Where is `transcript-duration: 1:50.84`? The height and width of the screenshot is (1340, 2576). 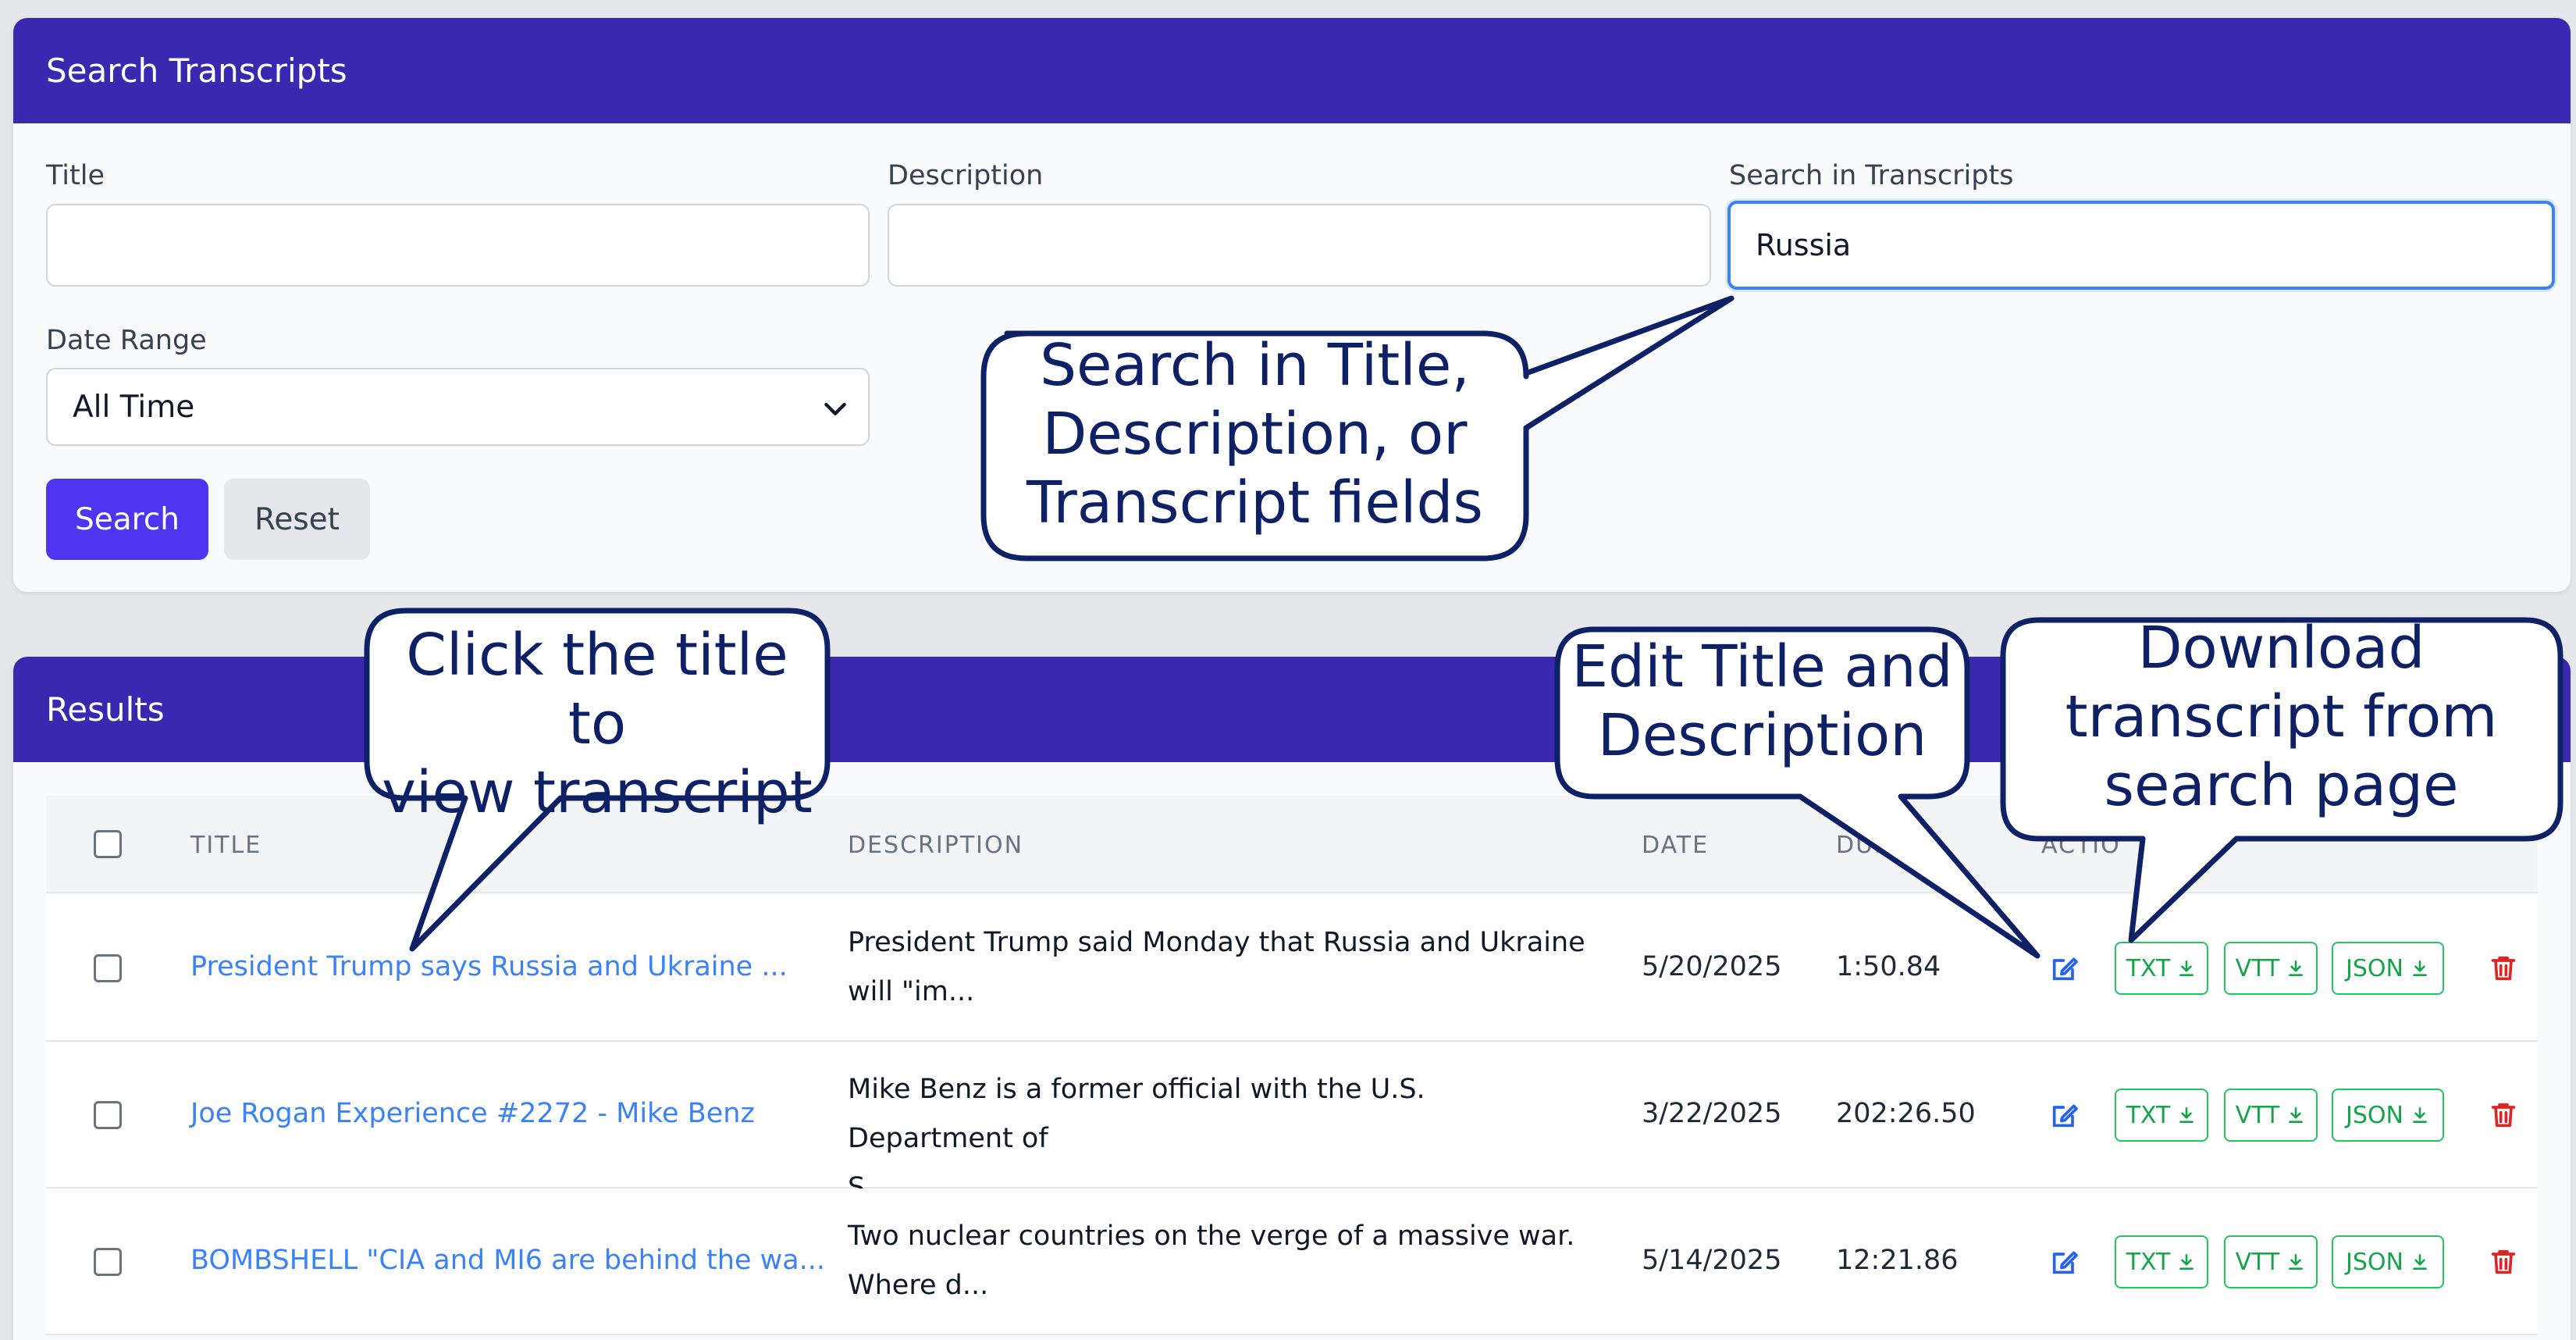 transcript-duration: 1:50.84 is located at coordinates (1888, 966).